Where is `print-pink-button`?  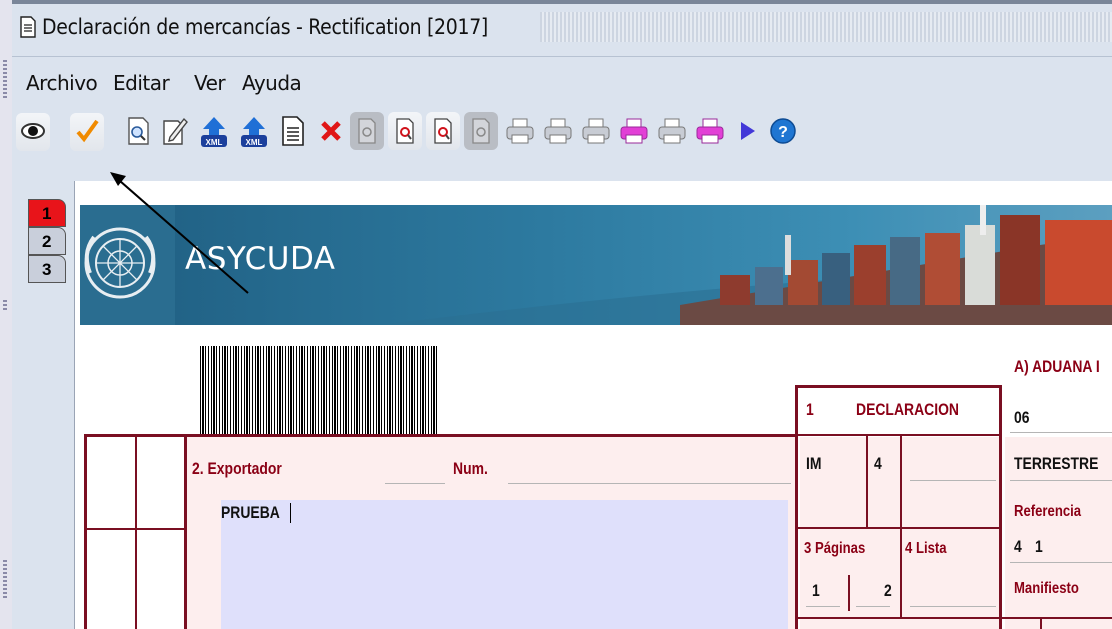
print-pink-button is located at coordinates (633, 131).